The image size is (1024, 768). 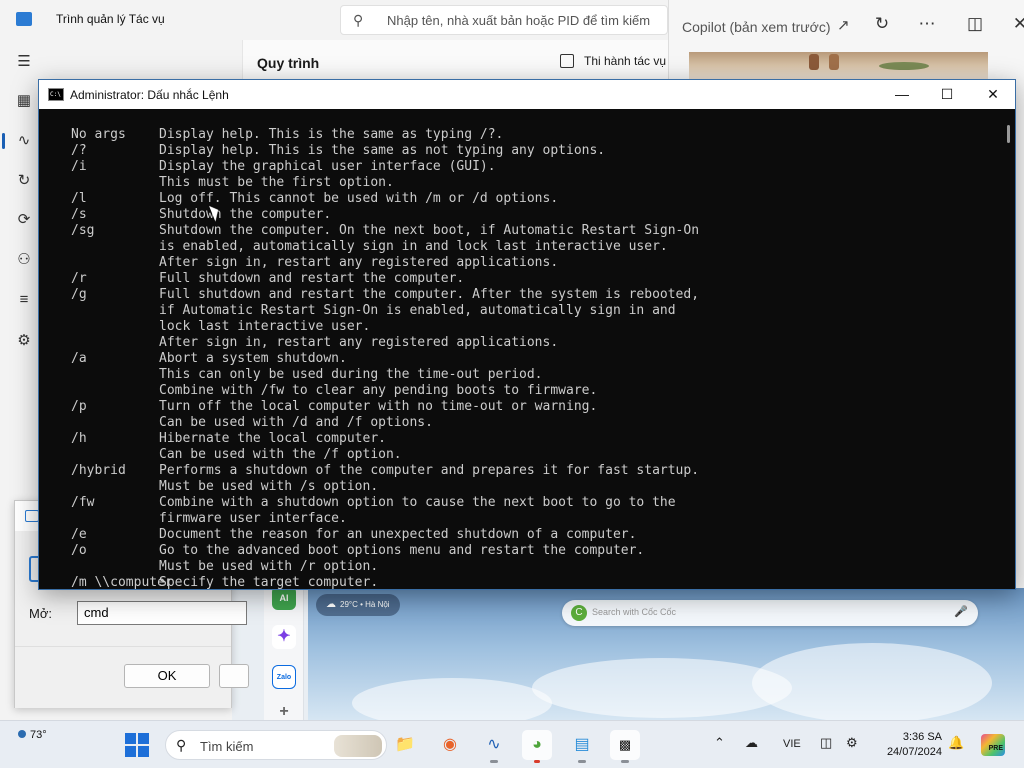 What do you see at coordinates (137, 745) in the screenshot?
I see `start-button` at bounding box center [137, 745].